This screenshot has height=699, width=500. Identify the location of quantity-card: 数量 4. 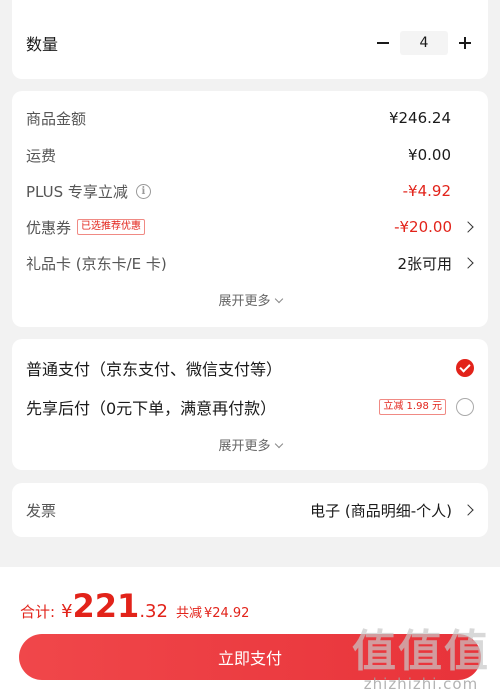
(250, 39).